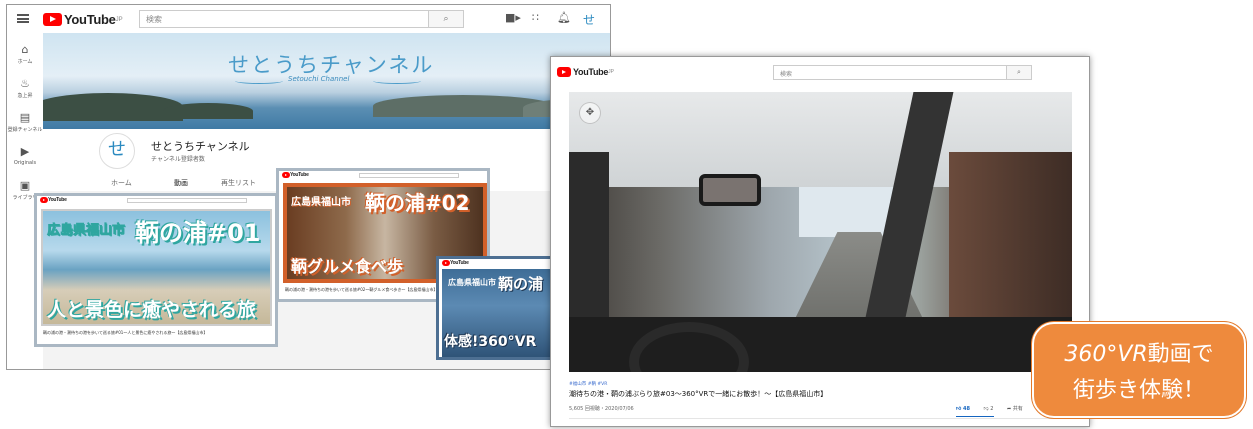  What do you see at coordinates (975, 416) in the screenshot?
I see `like-bar` at bounding box center [975, 416].